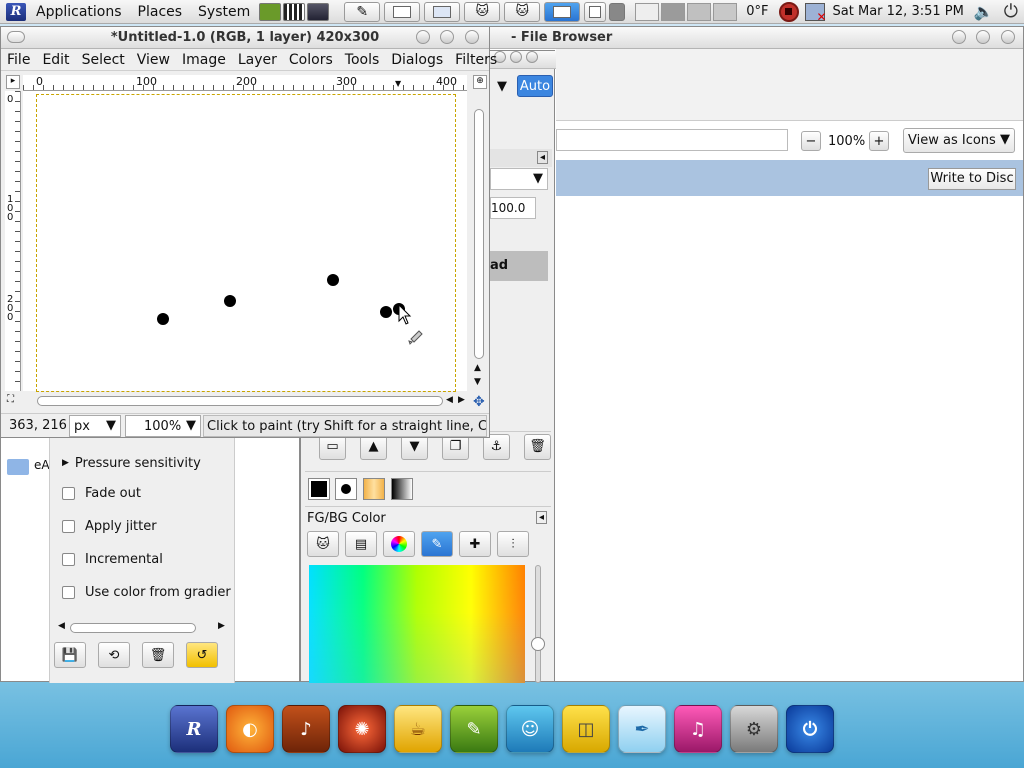 The height and width of the screenshot is (768, 1024). I want to click on music-player-icon: ♫, so click(698, 729).